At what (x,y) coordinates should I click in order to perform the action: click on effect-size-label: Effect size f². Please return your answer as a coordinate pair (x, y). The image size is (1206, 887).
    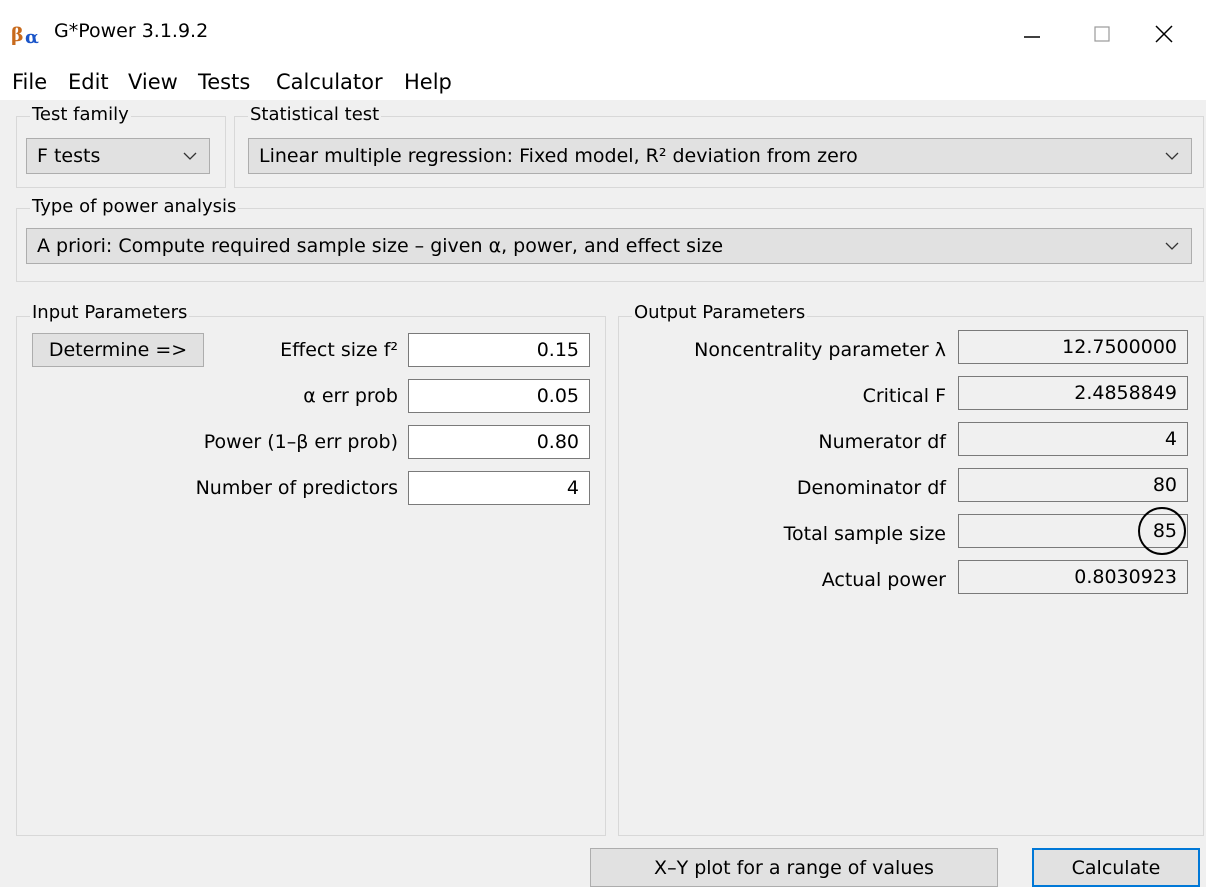
    Looking at the image, I should click on (339, 350).